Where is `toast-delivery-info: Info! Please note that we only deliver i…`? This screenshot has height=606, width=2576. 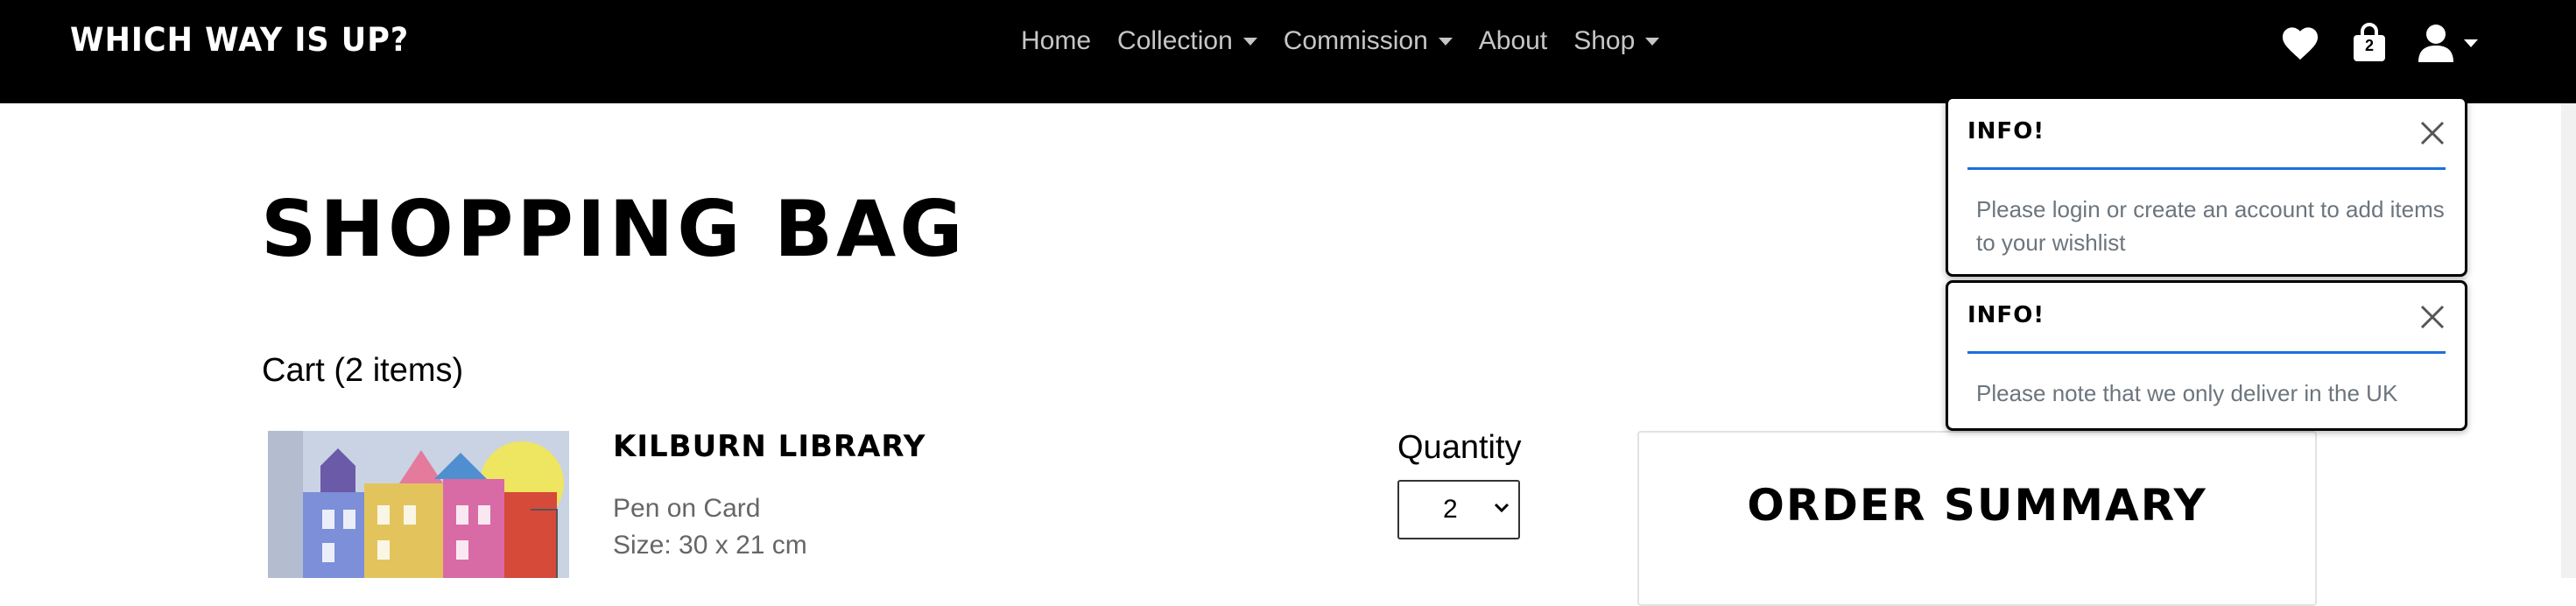 toast-delivery-info: Info! Please note that we only deliver i… is located at coordinates (2206, 355).